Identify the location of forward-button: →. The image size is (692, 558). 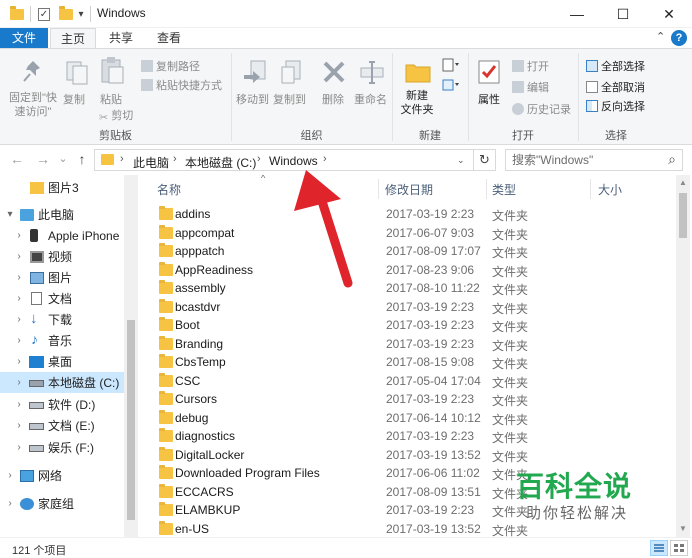
(43, 159).